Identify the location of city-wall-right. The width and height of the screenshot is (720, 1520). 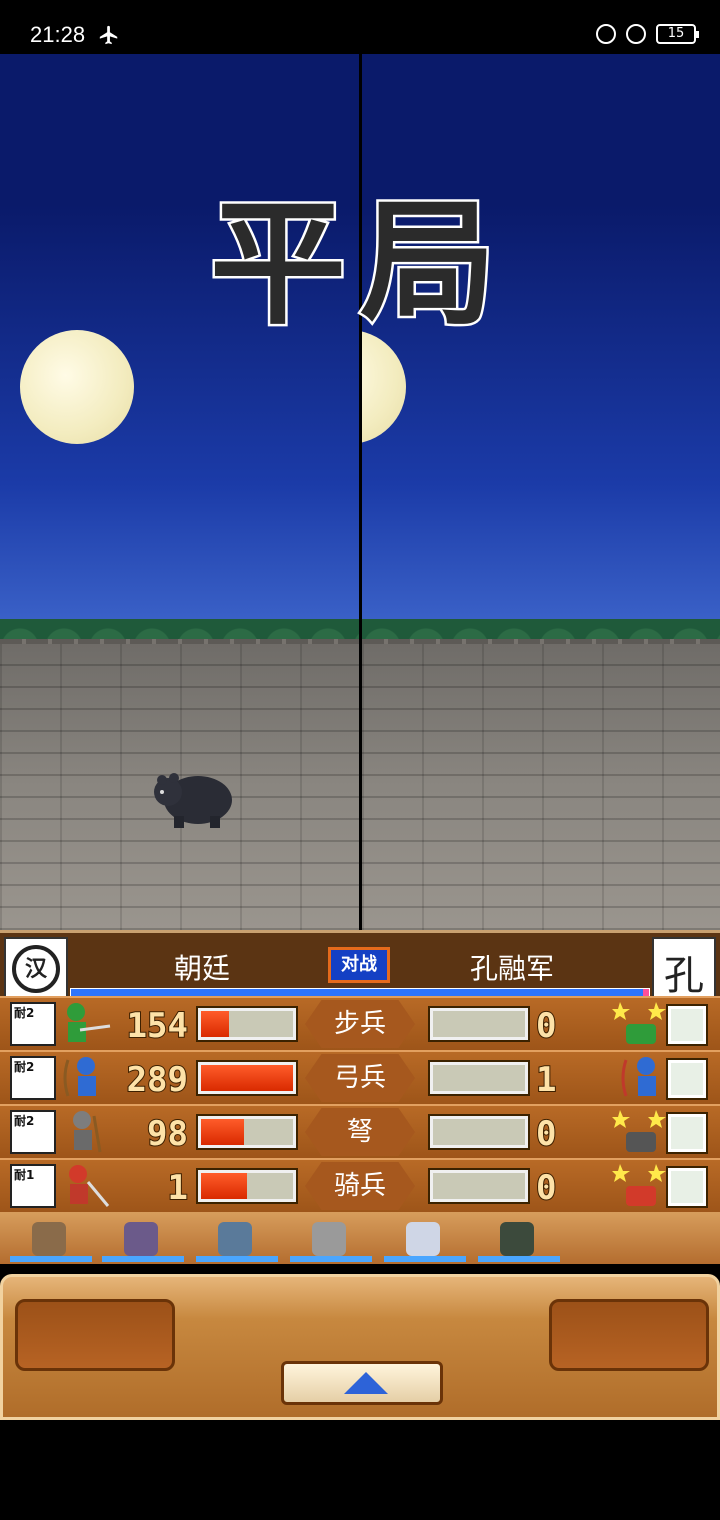
(541, 787).